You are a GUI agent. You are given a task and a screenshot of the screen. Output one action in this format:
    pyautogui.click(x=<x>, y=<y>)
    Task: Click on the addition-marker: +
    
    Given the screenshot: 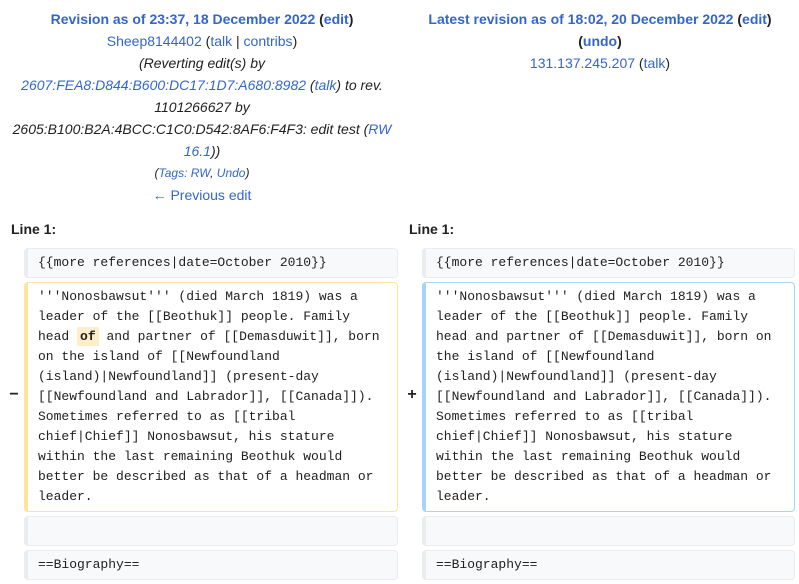 What is the action you would take?
    pyautogui.click(x=412, y=394)
    